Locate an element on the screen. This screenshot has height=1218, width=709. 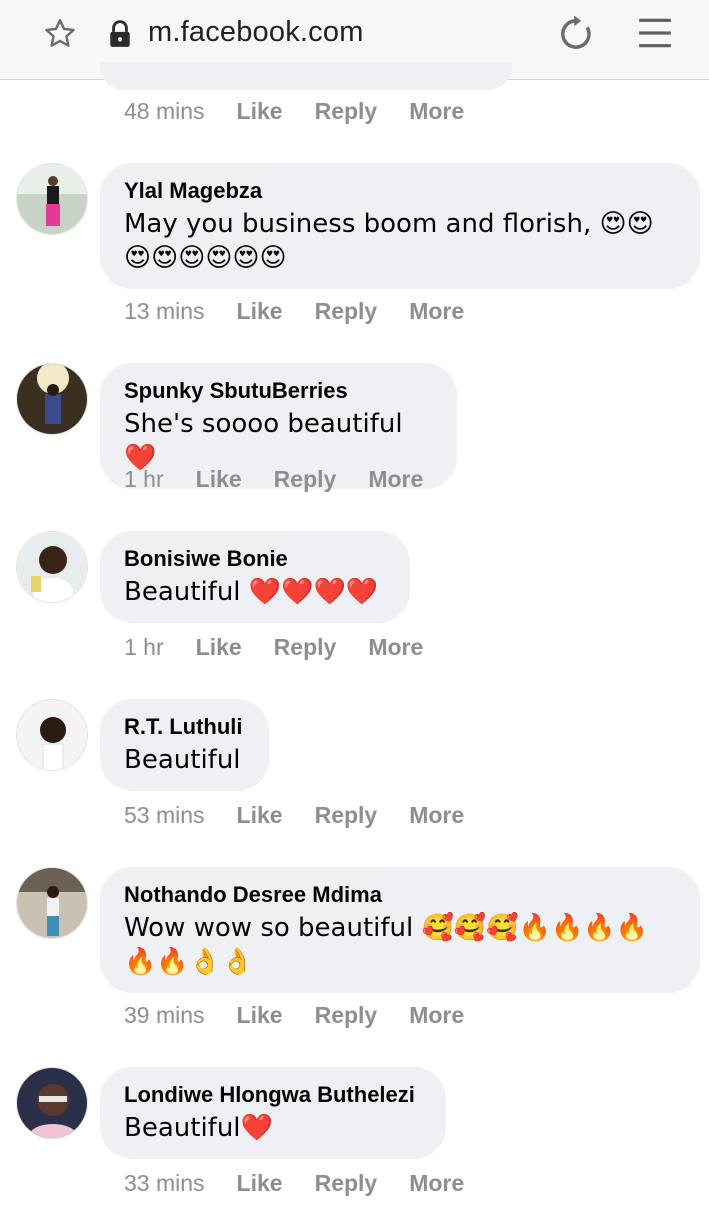
comment-time: 53 mins is located at coordinates (164, 814).